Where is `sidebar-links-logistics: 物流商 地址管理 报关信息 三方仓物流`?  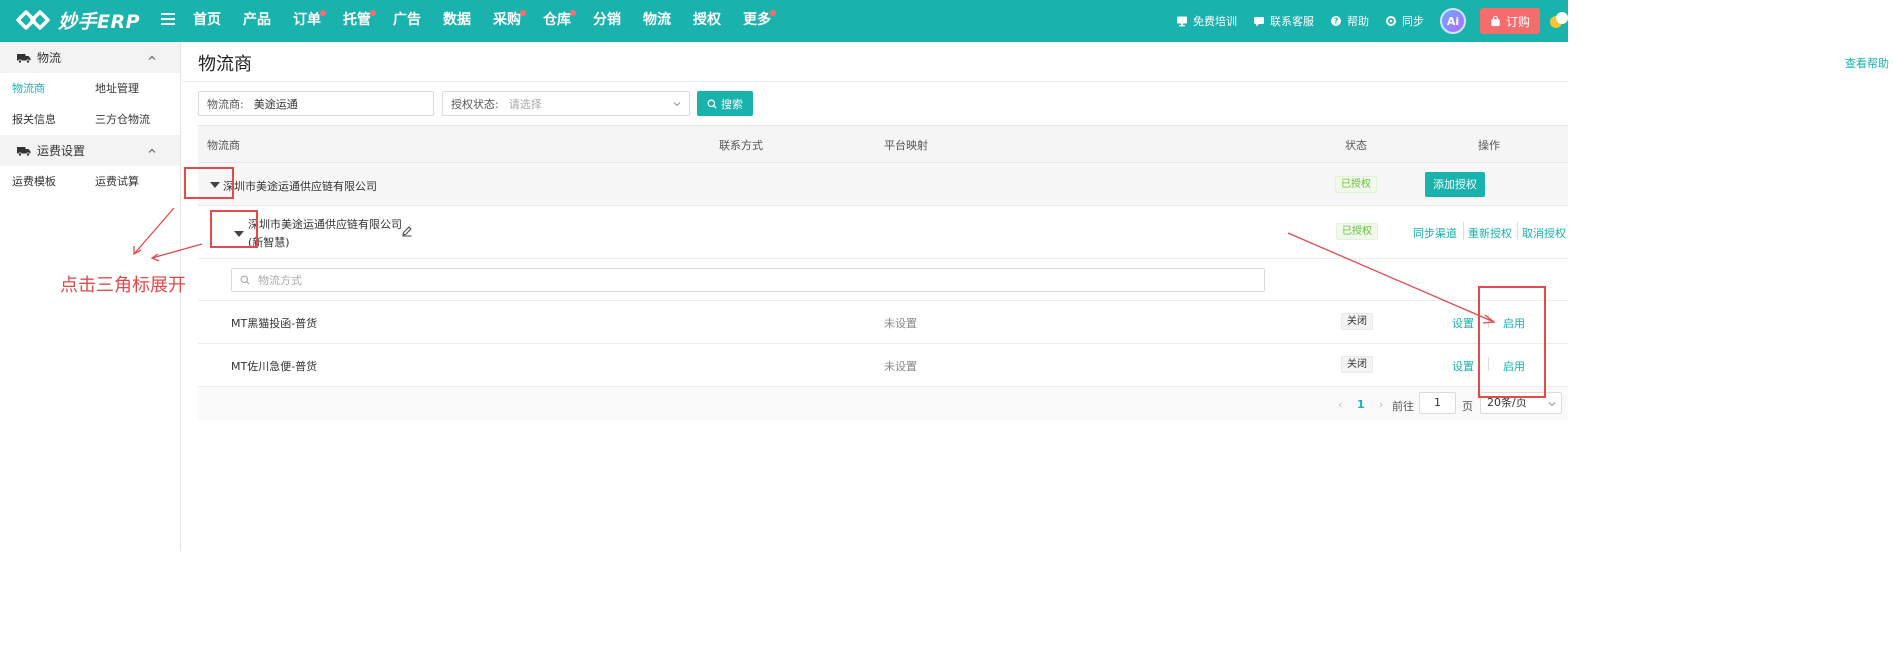 sidebar-links-logistics: 物流商 地址管理 报关信息 三方仓物流 is located at coordinates (90, 104).